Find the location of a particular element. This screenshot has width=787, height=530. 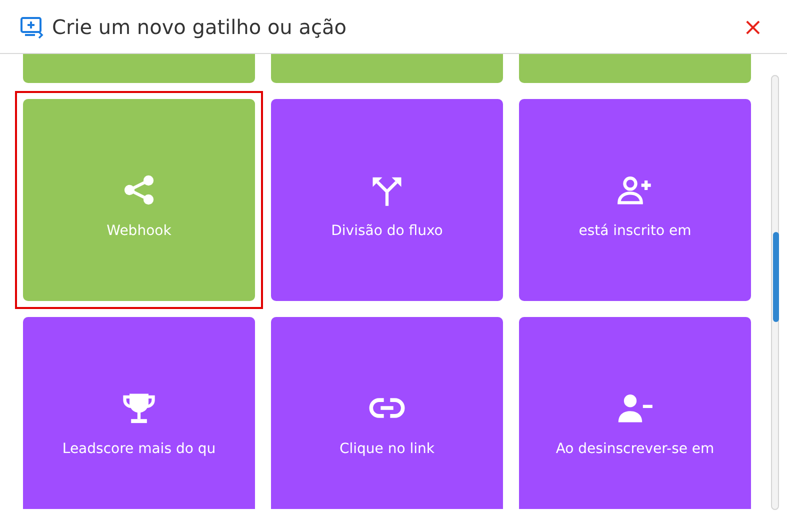

option-card: Clique no link is located at coordinates (387, 413).